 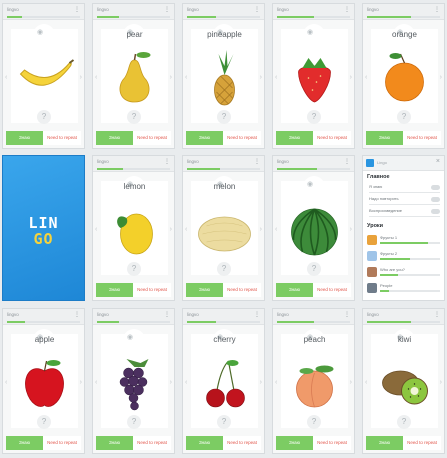 What do you see at coordinates (403, 288) in the screenshot?
I see `lesson-item: People` at bounding box center [403, 288].